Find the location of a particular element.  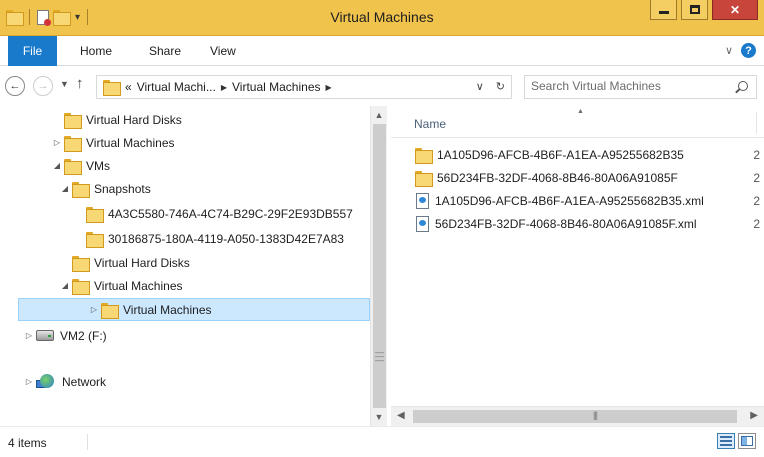

breadcrumb-overflow: « is located at coordinates (128, 87).